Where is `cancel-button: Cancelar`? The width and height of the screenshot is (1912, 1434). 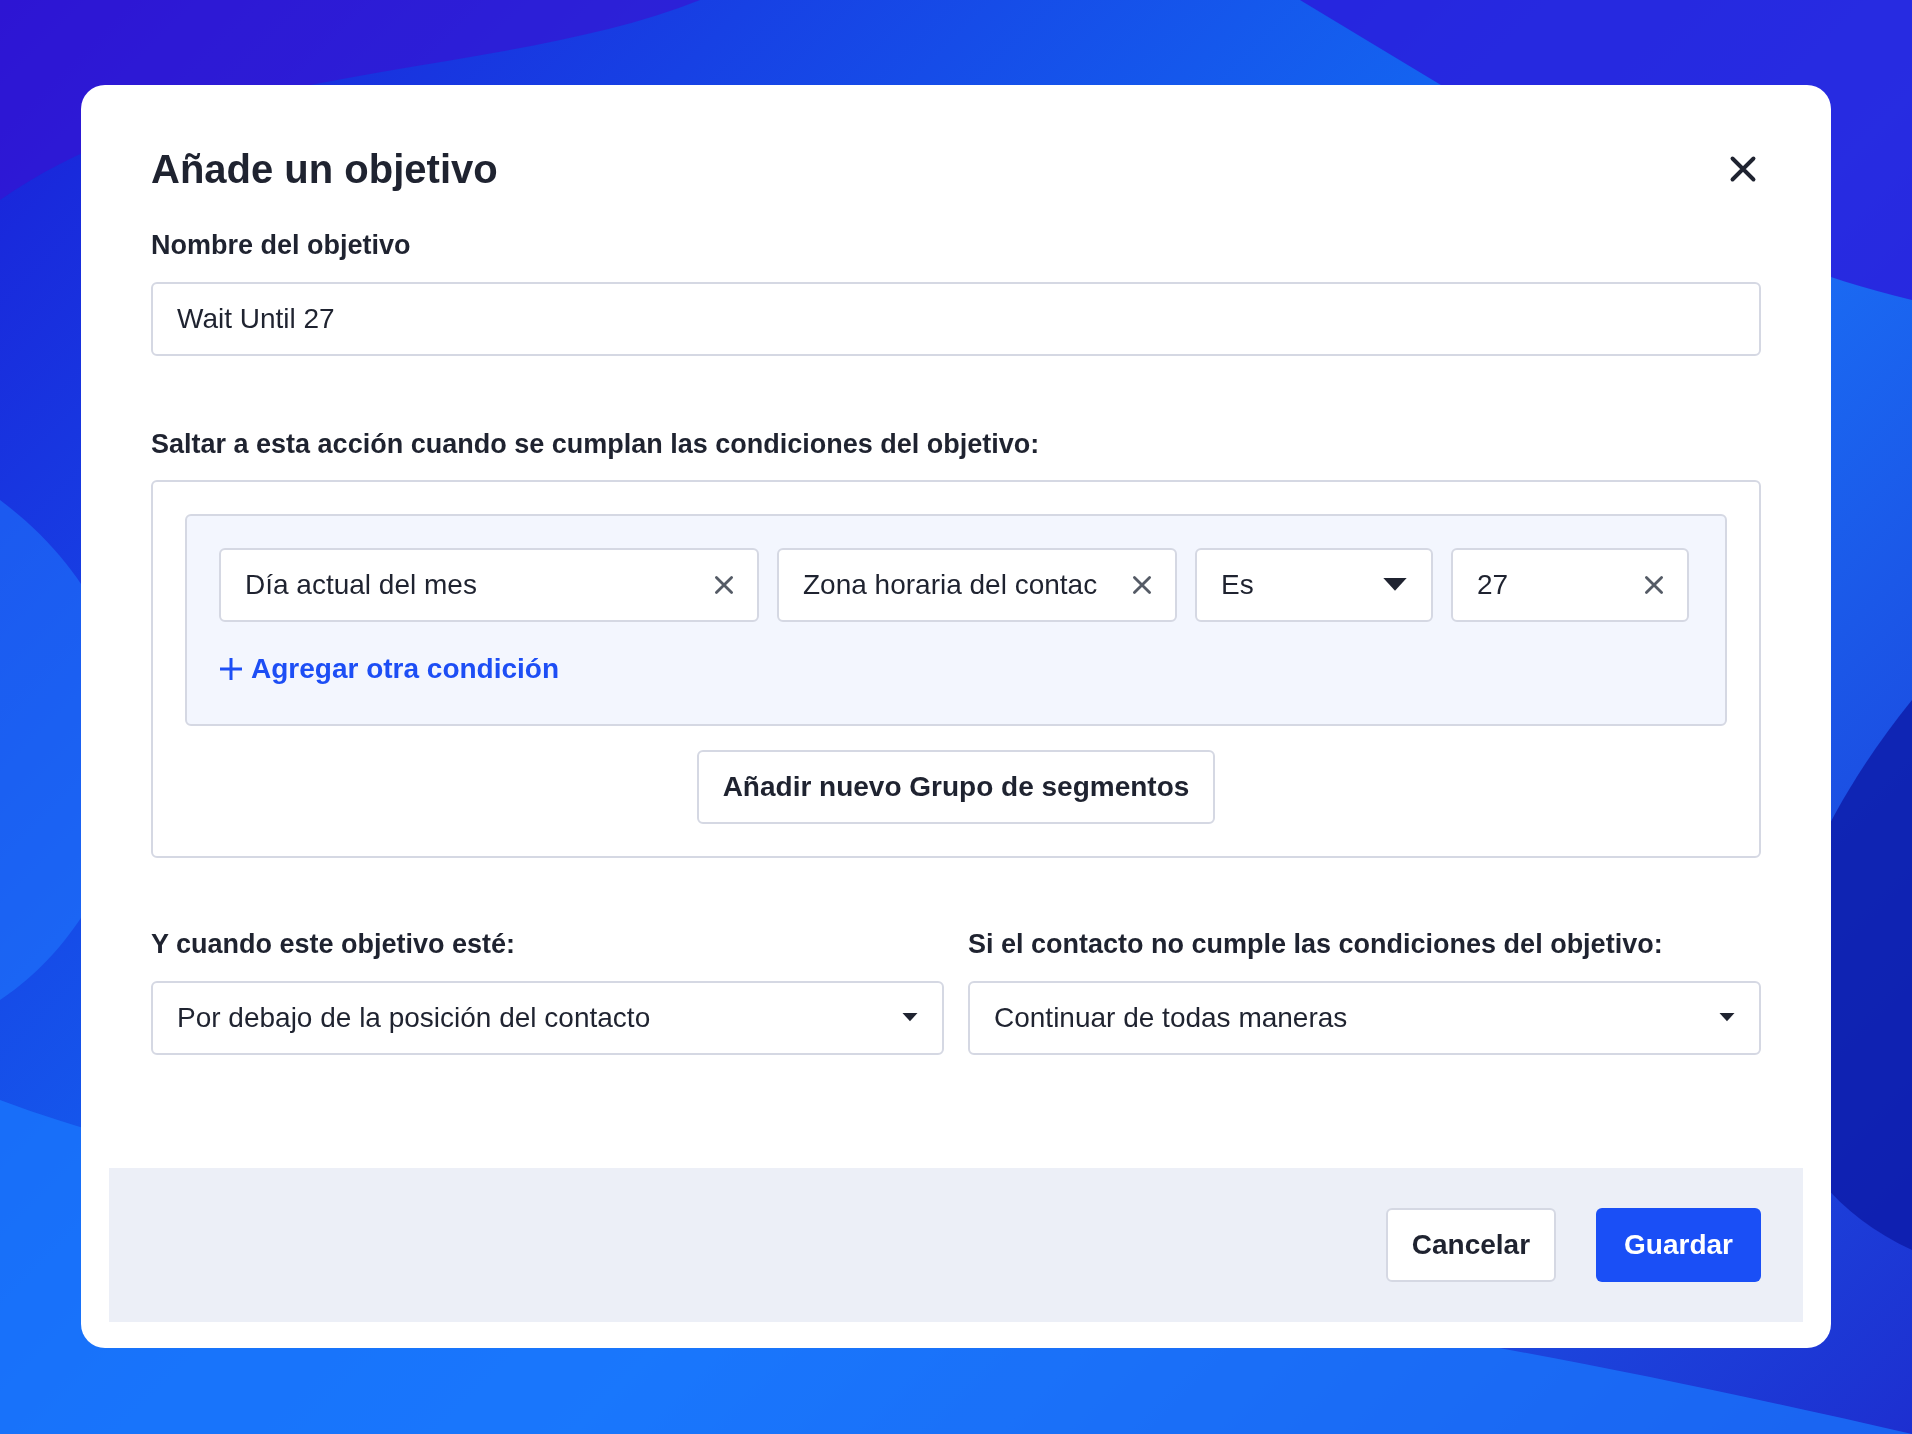
cancel-button: Cancelar is located at coordinates (1471, 1245).